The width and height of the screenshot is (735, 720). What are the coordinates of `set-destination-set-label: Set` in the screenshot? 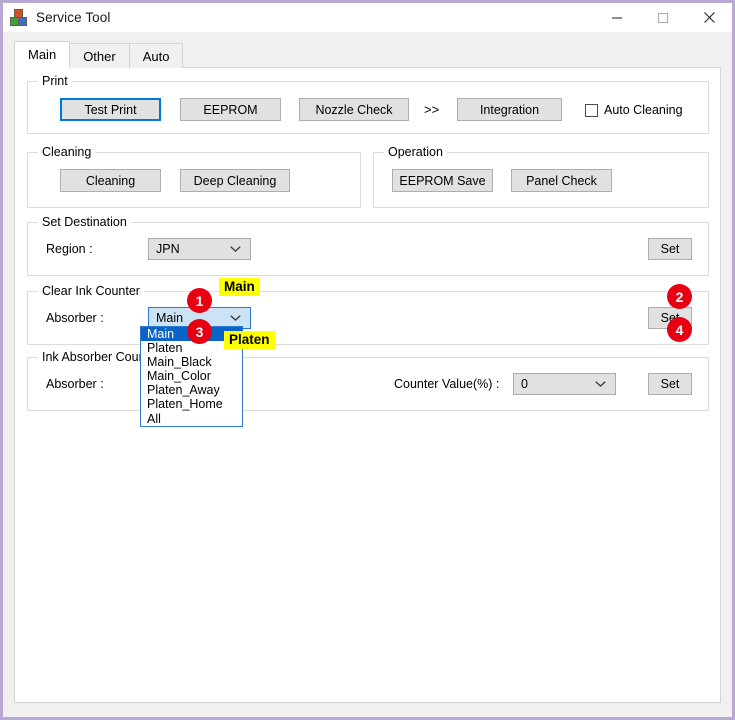 It's located at (670, 249).